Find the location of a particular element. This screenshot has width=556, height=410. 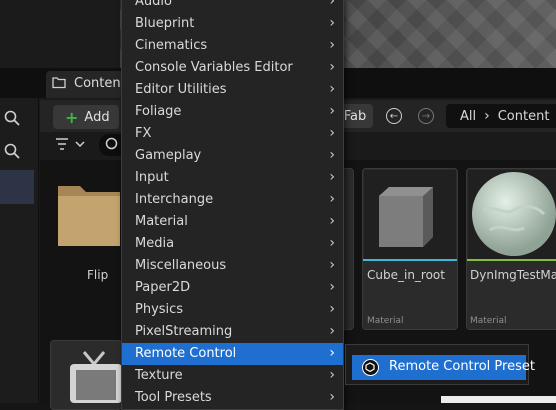

asset-name: Cube_in_root is located at coordinates (411, 275).